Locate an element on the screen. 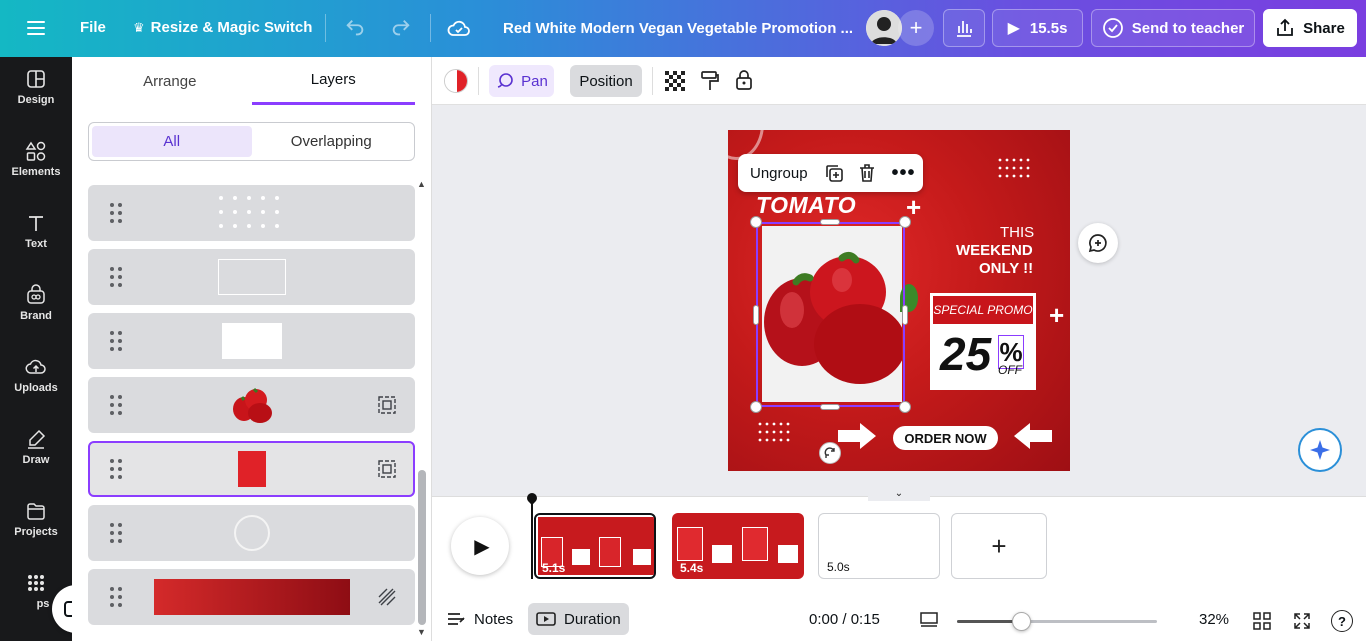 Image resolution: width=1366 pixels, height=641 pixels. lock-icon is located at coordinates (744, 80).